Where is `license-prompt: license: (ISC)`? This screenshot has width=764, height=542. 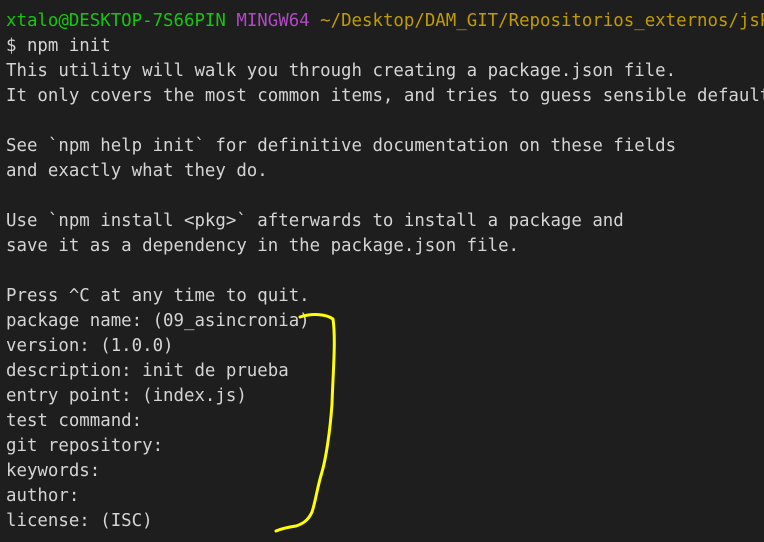
license-prompt: license: (ISC) is located at coordinates (79, 521).